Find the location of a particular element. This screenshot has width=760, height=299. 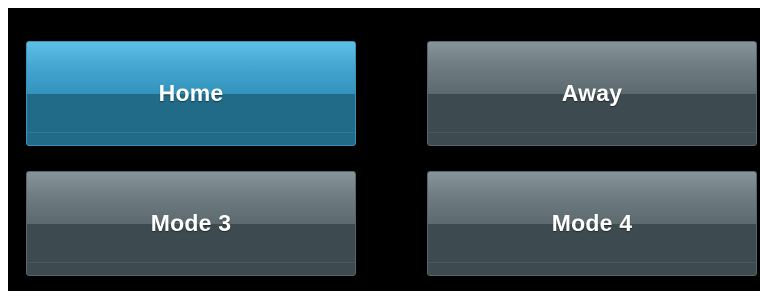

mode-3-label: Mode 3 is located at coordinates (191, 223).